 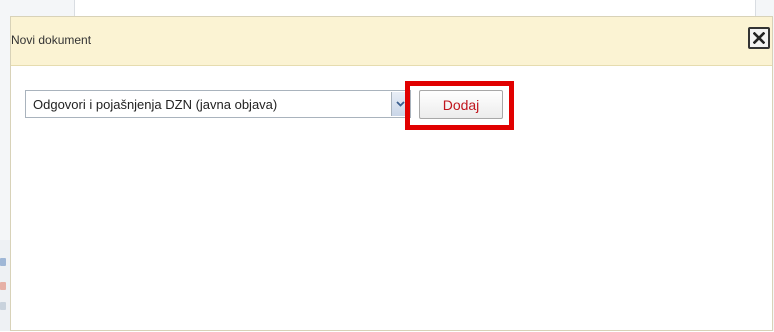 I want to click on background-left-edge, so click(x=5, y=285).